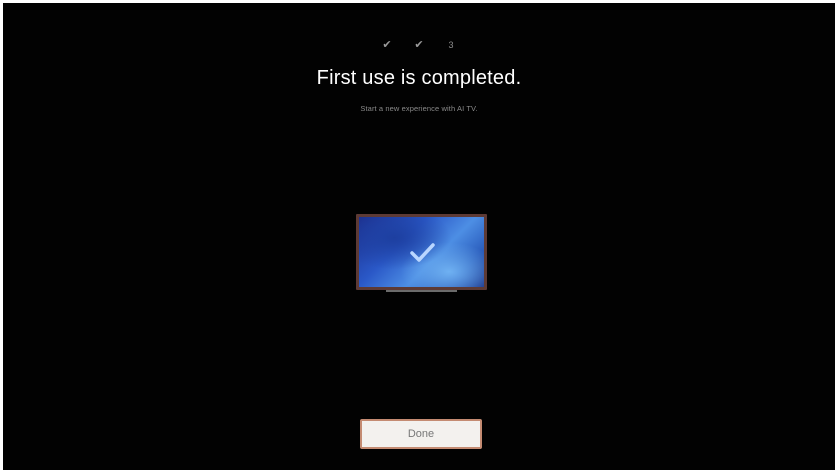 Image resolution: width=838 pixels, height=473 pixels. I want to click on done-button: Done, so click(421, 434).